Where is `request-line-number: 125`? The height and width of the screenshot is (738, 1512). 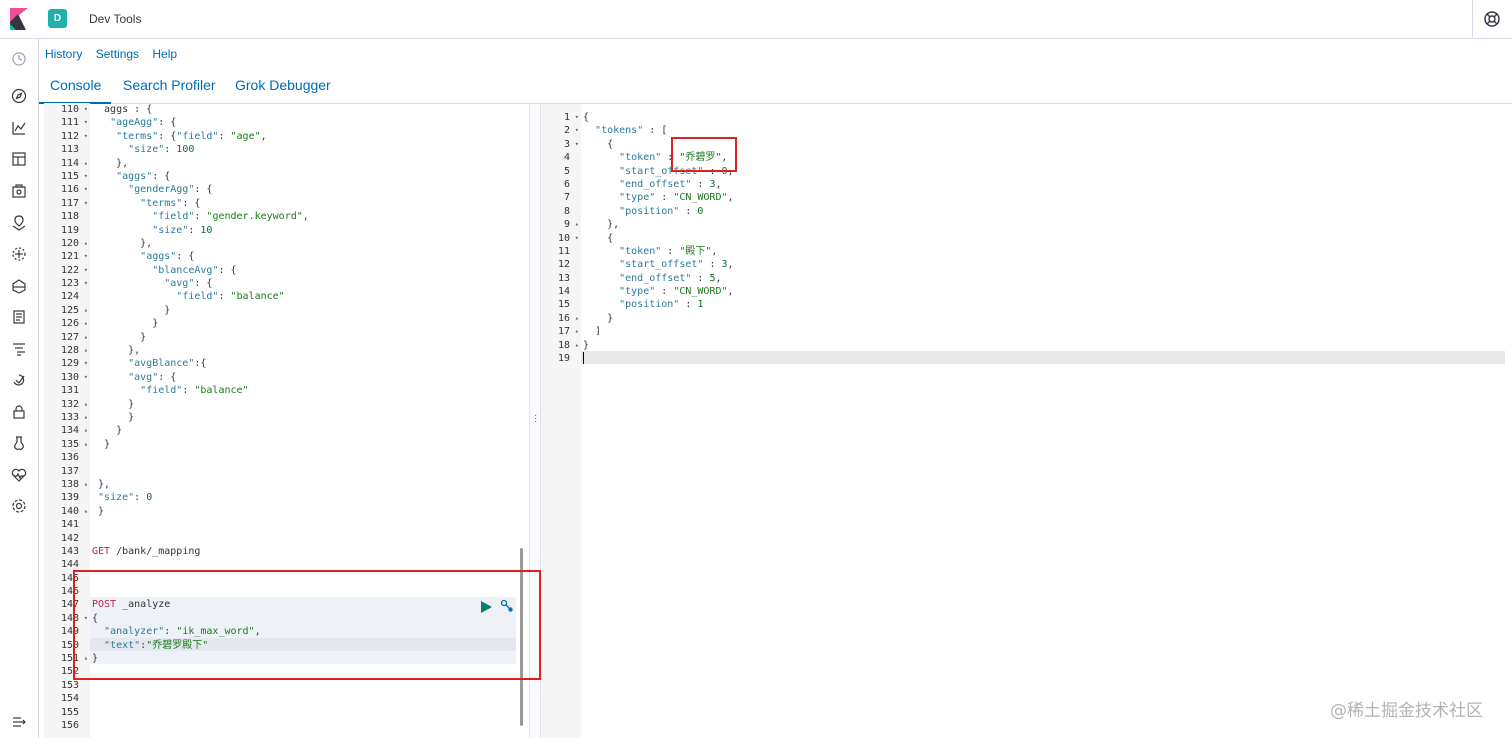 request-line-number: 125 is located at coordinates (67, 311).